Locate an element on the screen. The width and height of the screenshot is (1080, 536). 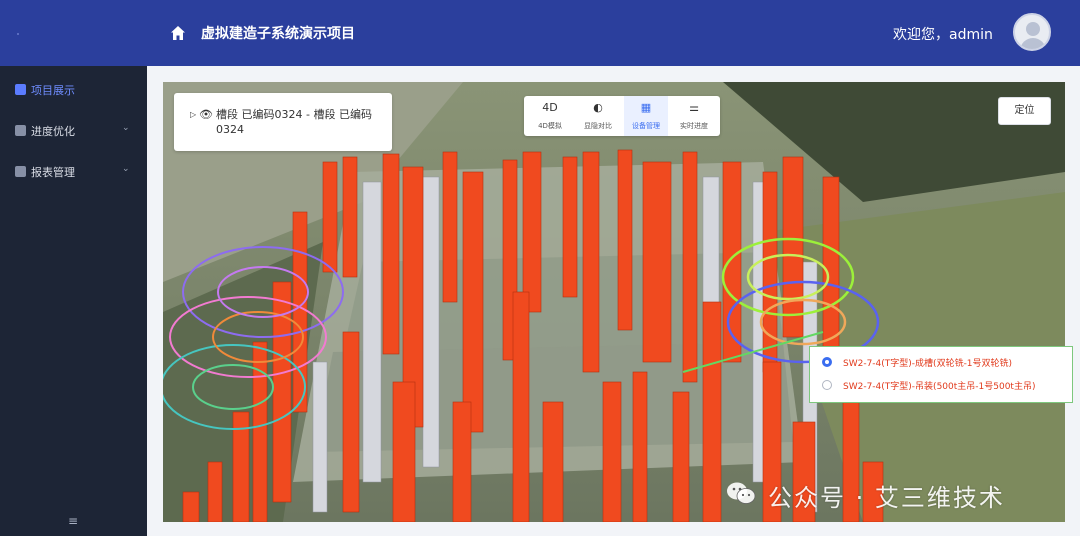
equipment-option-hoisting: SW2-7-4(T字型)-吊装(500t主吊-1号500t主吊) is located at coordinates (947, 386).